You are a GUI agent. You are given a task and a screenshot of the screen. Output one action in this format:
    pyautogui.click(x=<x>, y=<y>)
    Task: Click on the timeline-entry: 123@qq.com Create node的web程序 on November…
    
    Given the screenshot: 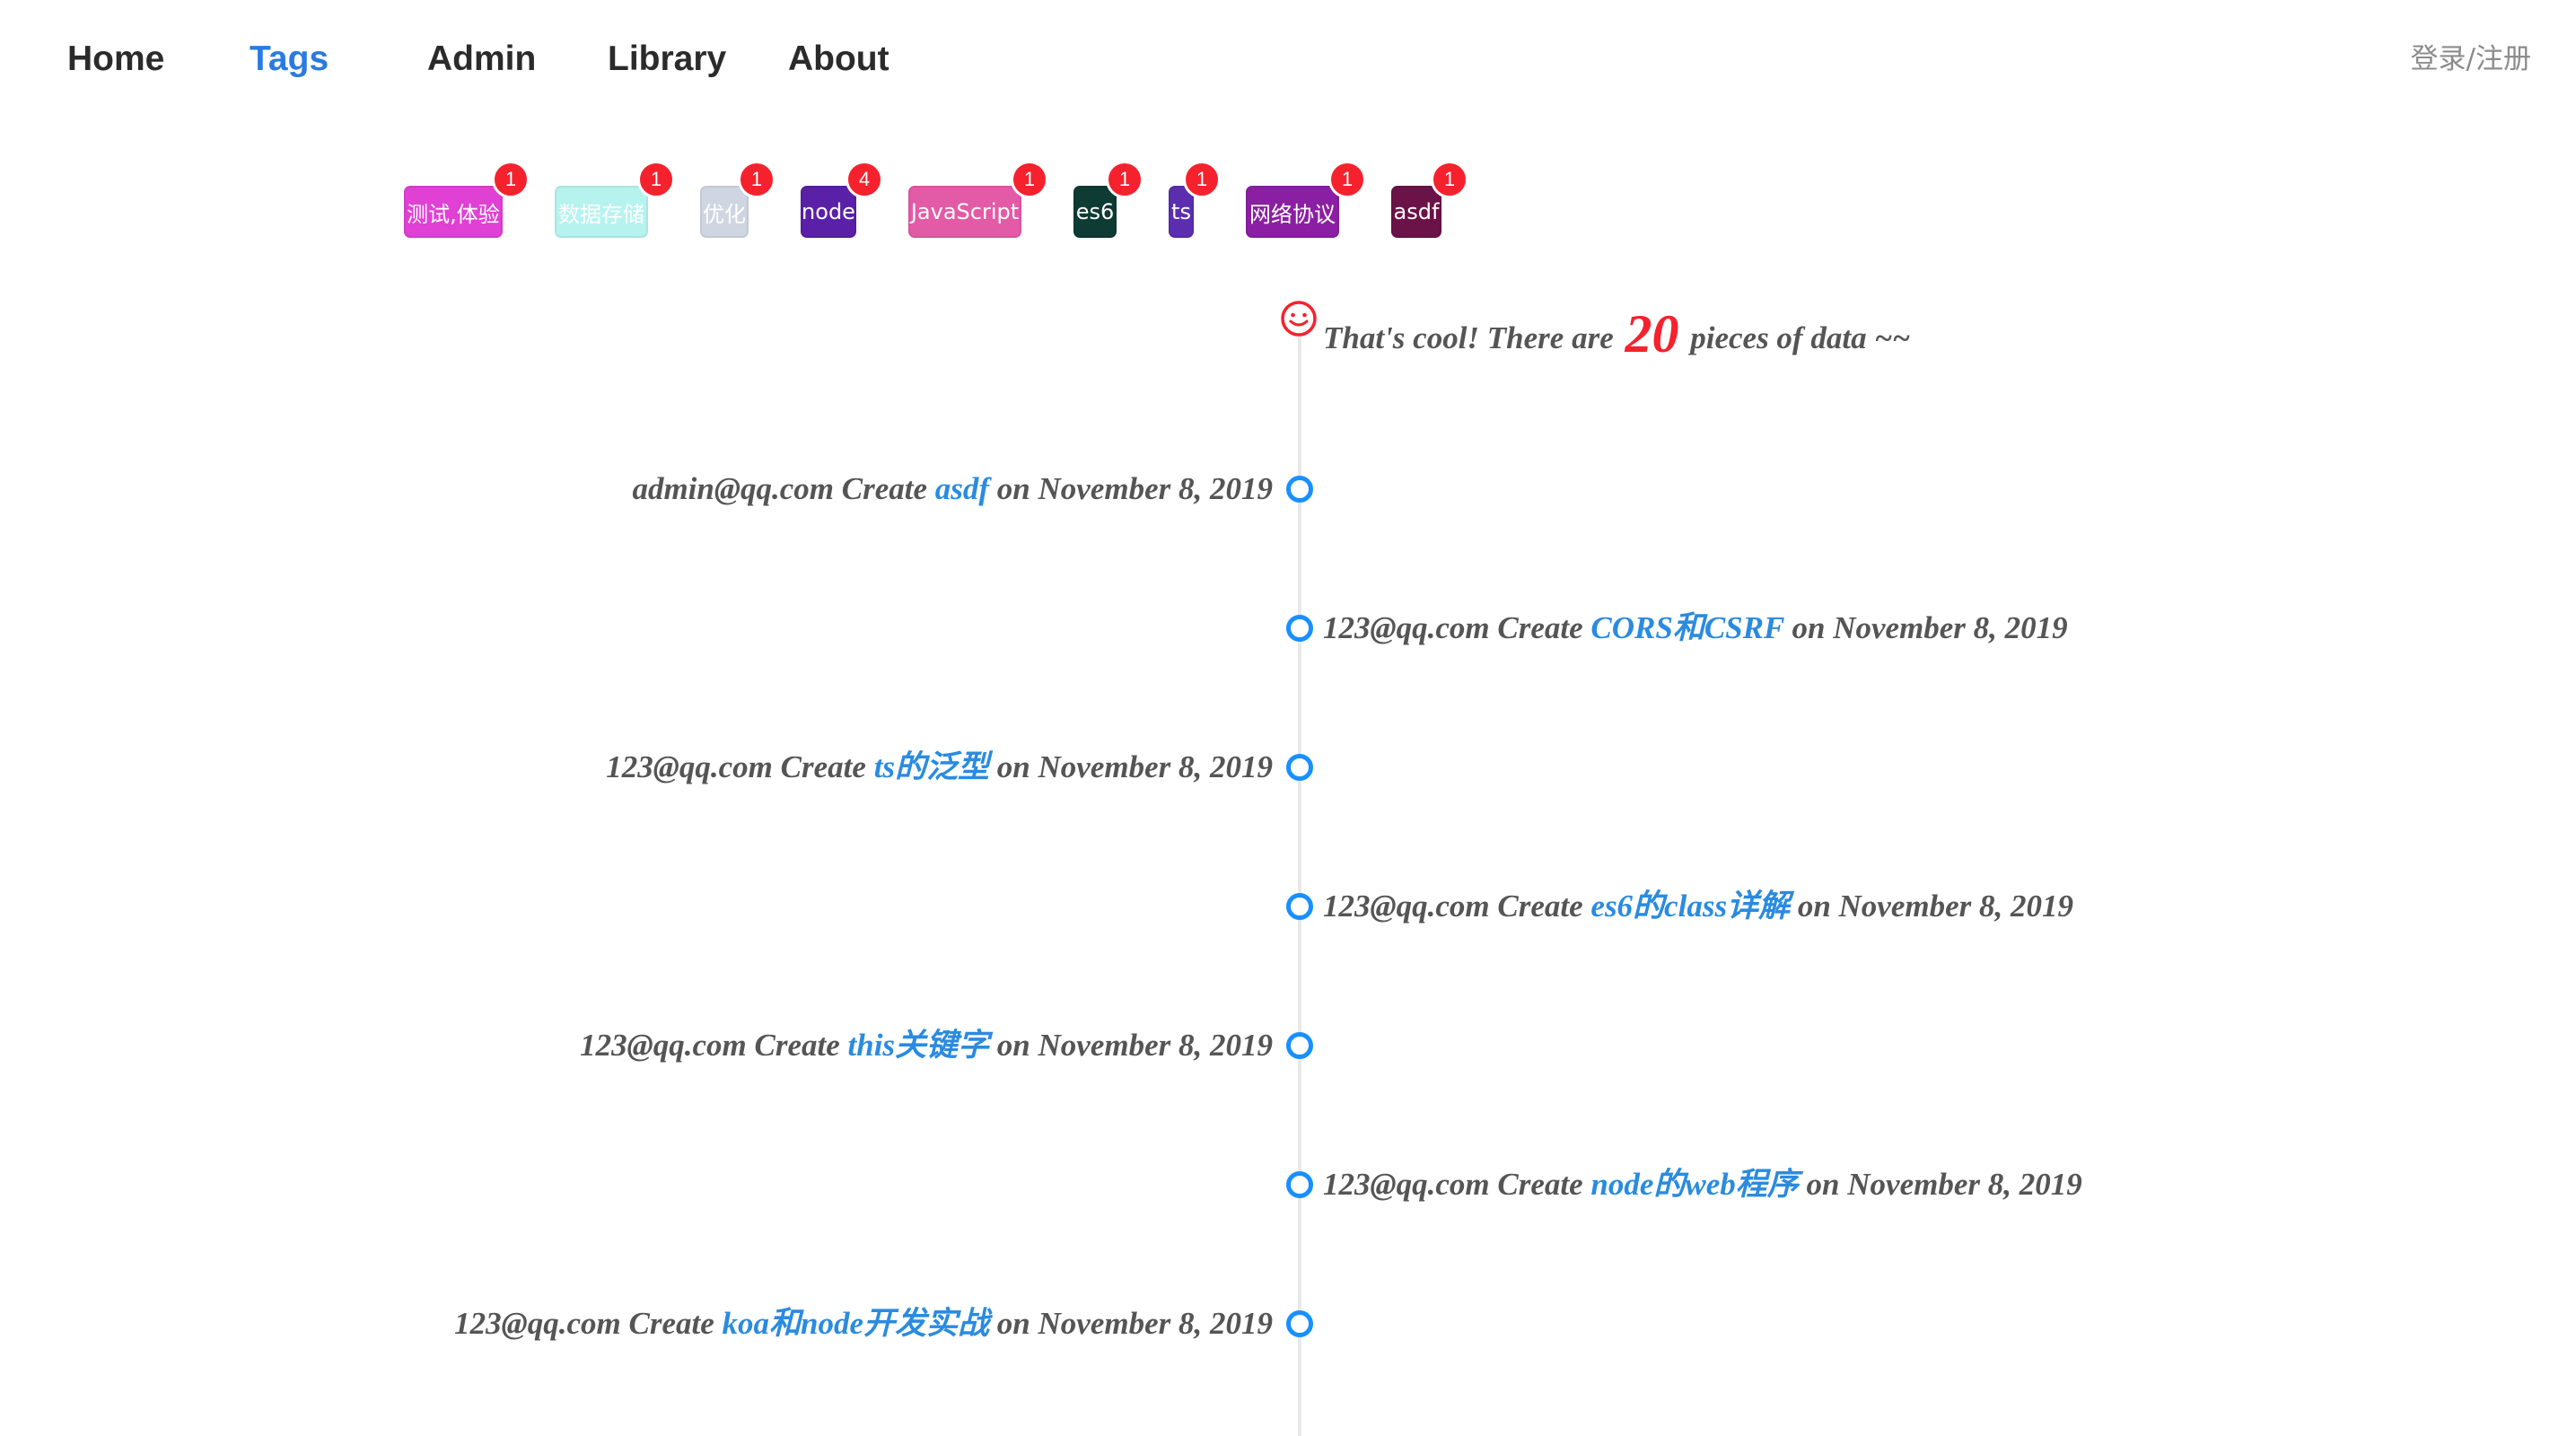 What is the action you would take?
    pyautogui.click(x=1702, y=1185)
    